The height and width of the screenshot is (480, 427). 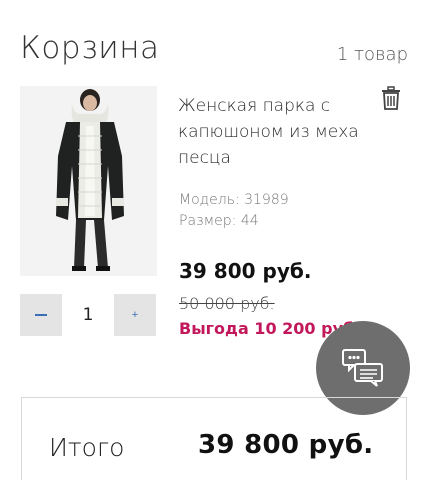 What do you see at coordinates (372, 54) in the screenshot?
I see `item-count: 1 товар` at bounding box center [372, 54].